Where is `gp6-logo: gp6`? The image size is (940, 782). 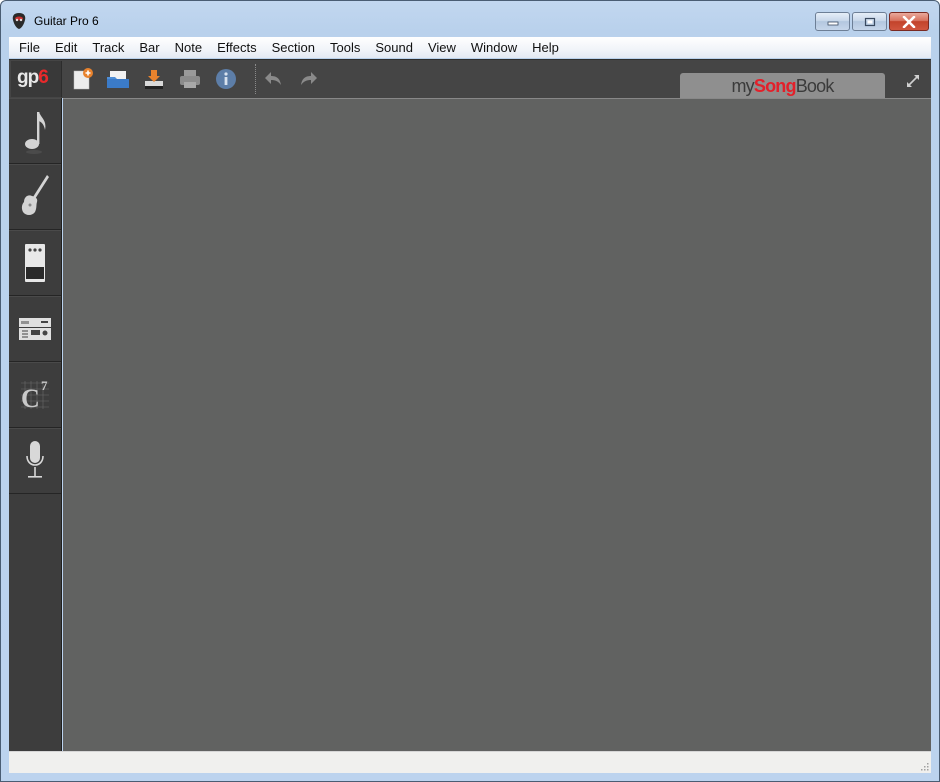
gp6-logo: gp6 is located at coordinates (36, 79).